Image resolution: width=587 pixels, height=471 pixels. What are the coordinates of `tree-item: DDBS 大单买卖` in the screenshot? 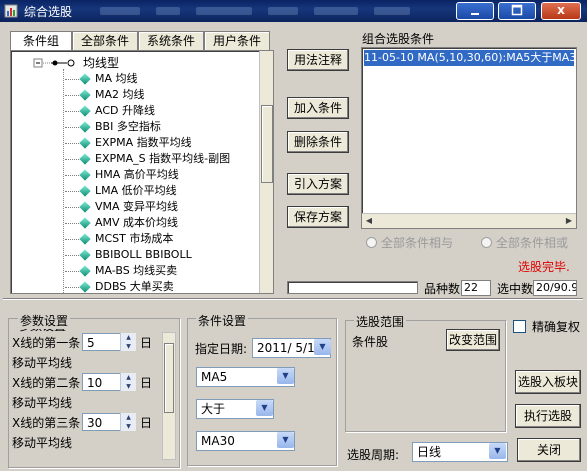 It's located at (119, 286).